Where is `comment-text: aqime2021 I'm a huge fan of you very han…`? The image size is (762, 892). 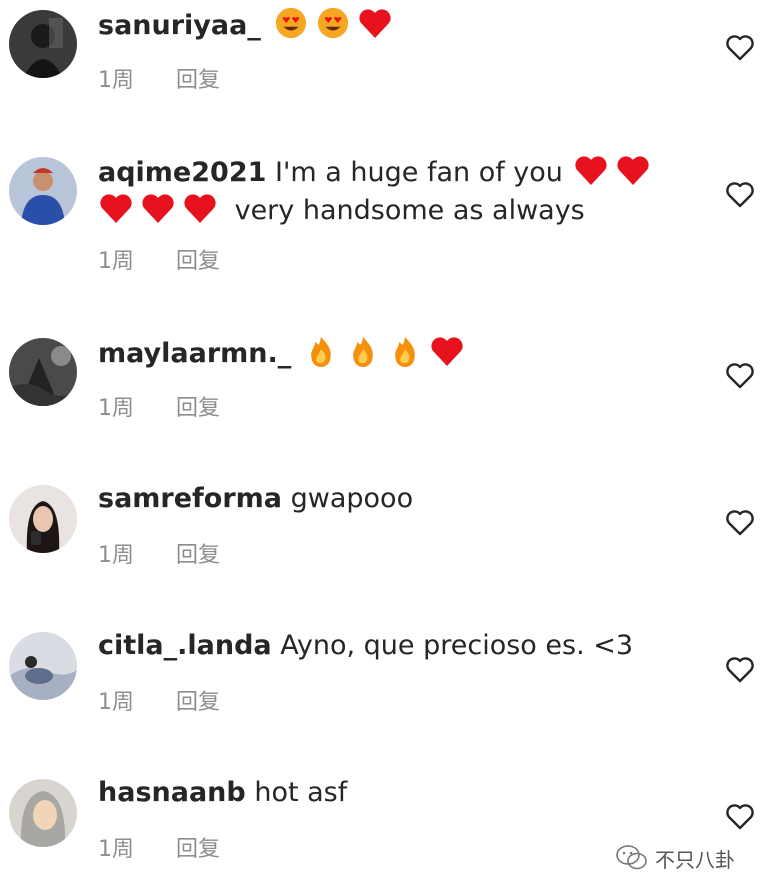
comment-text: aqime2021 I'm a huge fan of you very han… is located at coordinates (398, 191).